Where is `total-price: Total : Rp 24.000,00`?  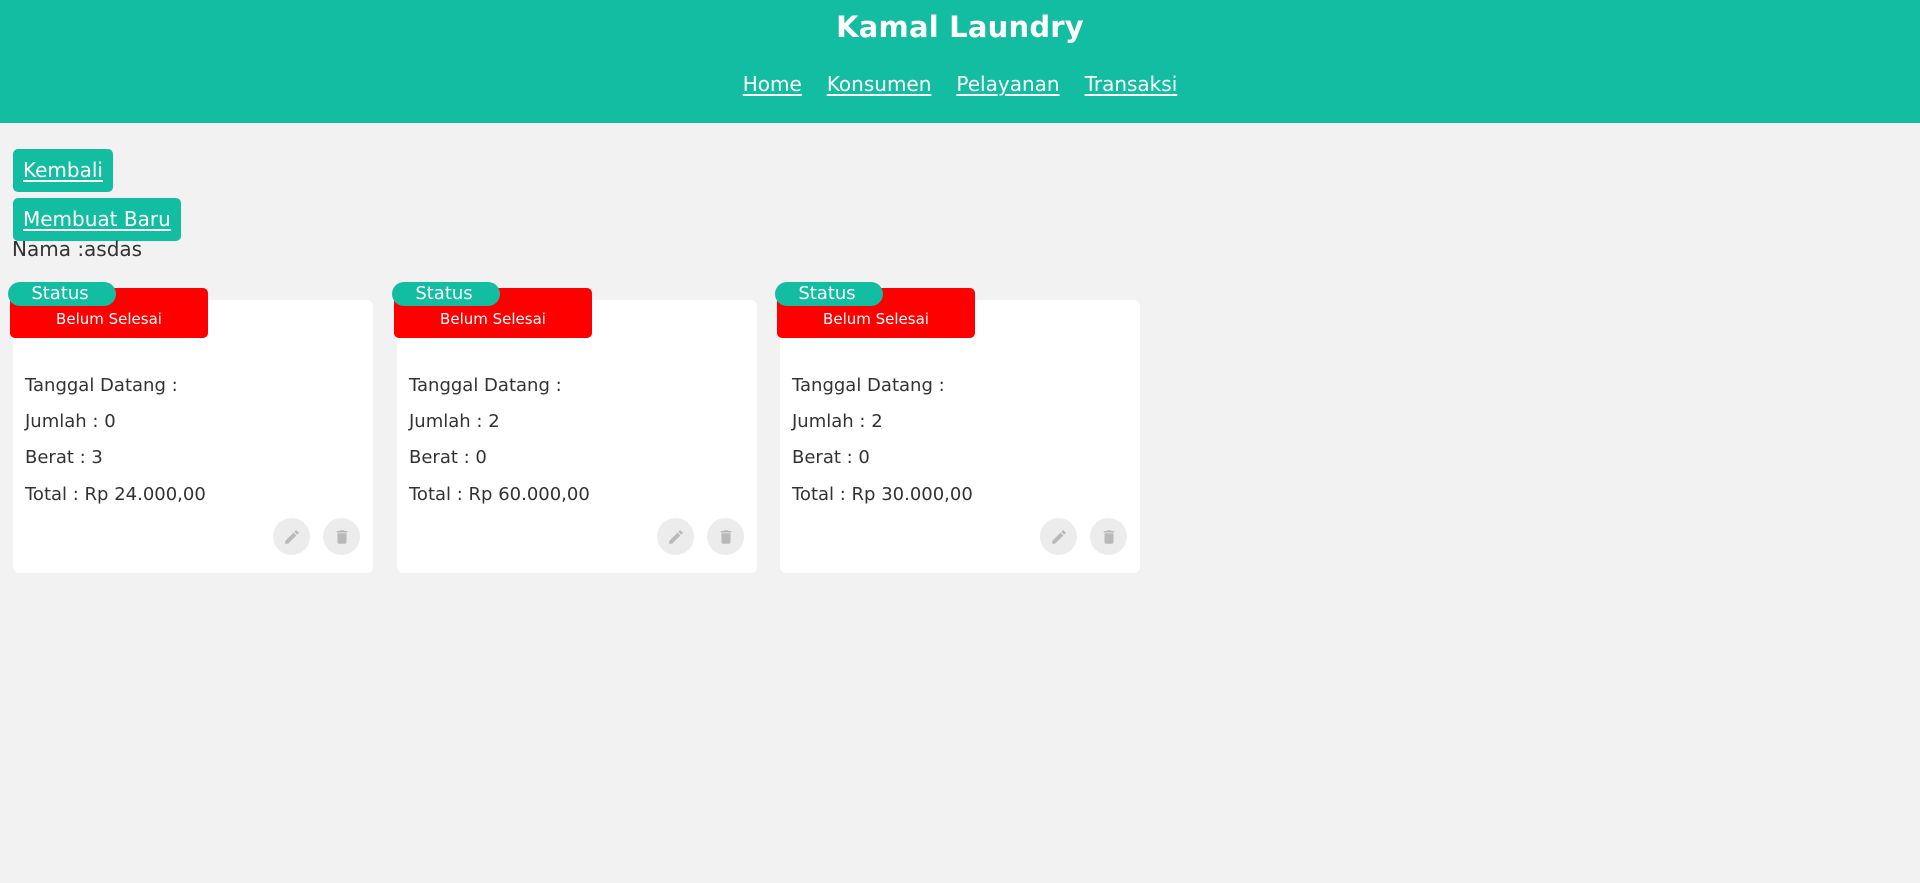
total-price: Total : Rp 24.000,00 is located at coordinates (115, 494).